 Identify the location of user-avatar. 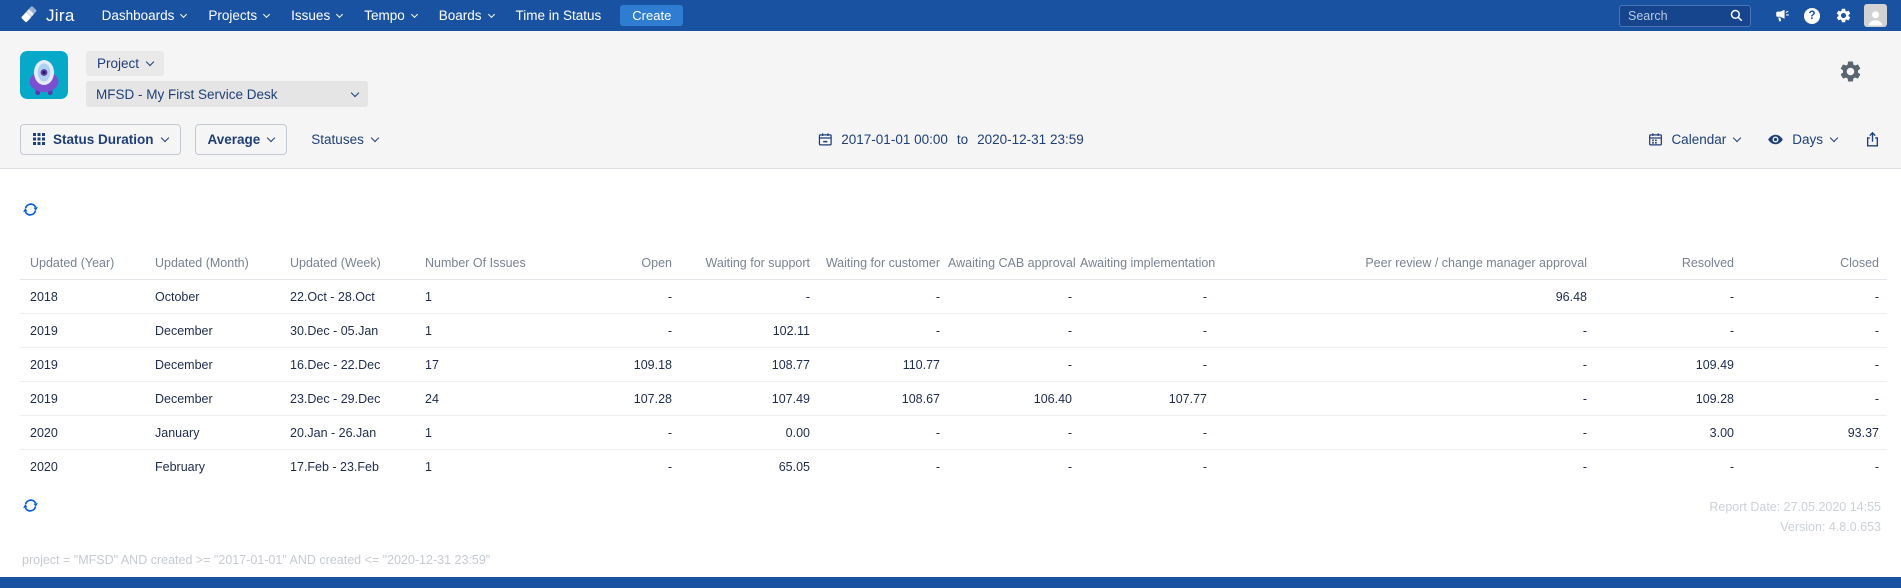
(1875, 15).